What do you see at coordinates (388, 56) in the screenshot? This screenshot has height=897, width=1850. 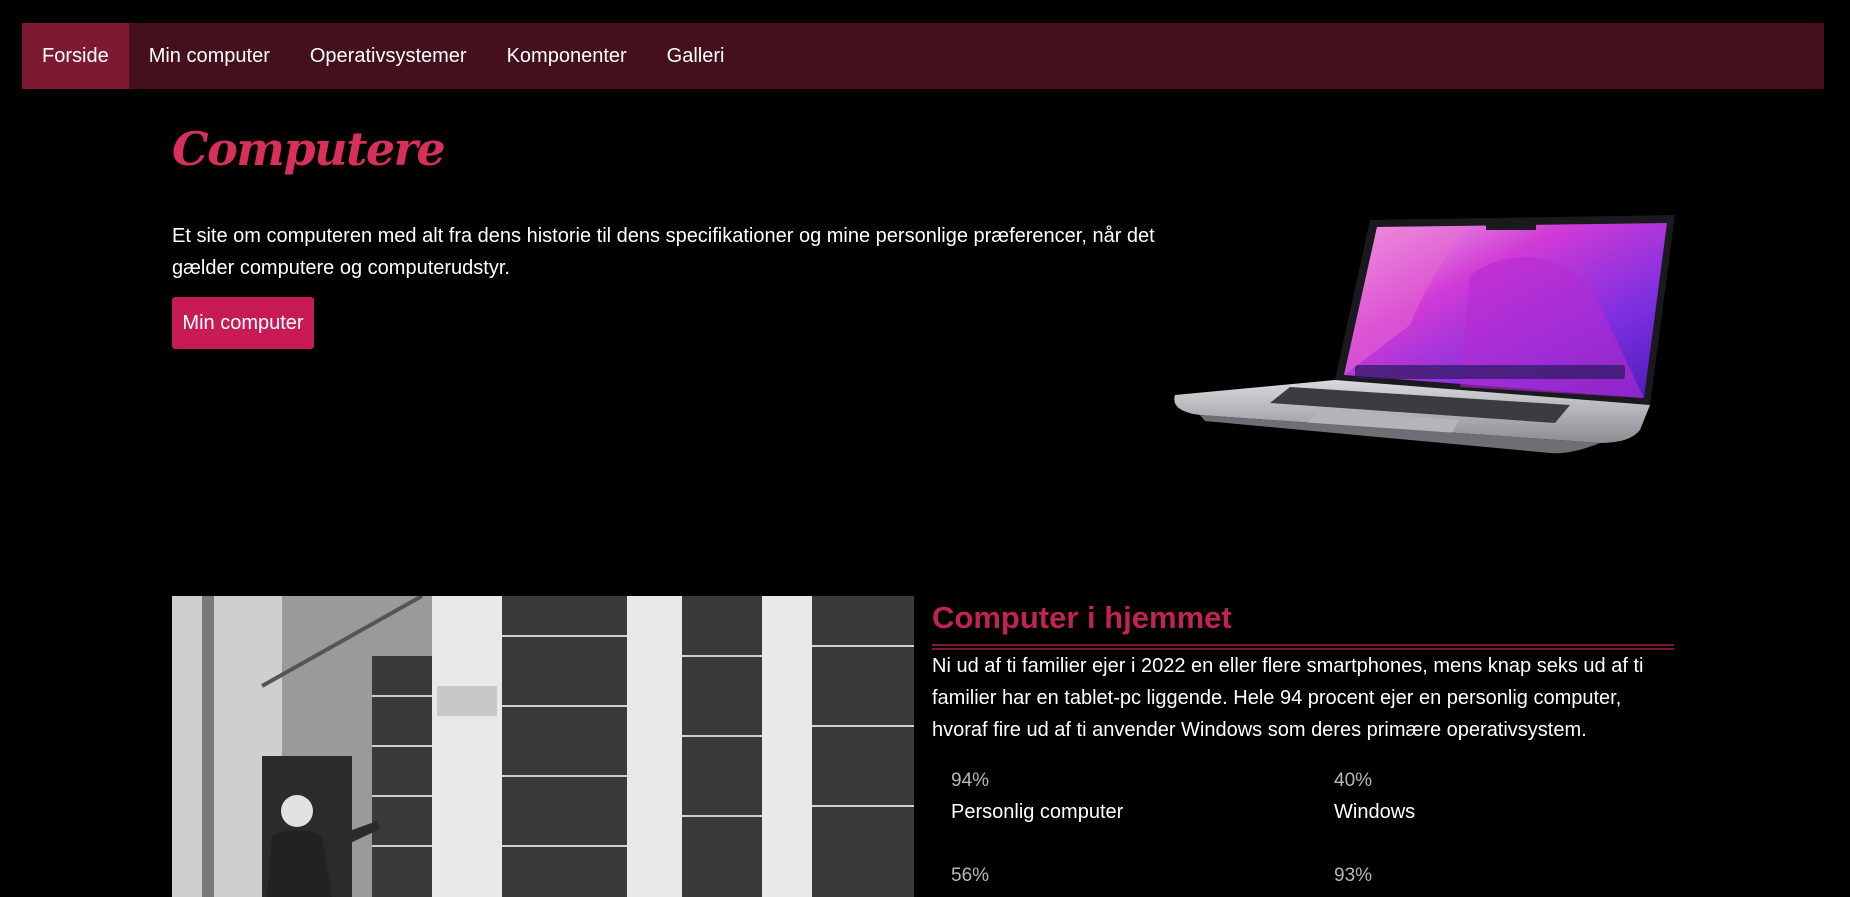 I see `nav-item-operativsystemer: Operativsystemer` at bounding box center [388, 56].